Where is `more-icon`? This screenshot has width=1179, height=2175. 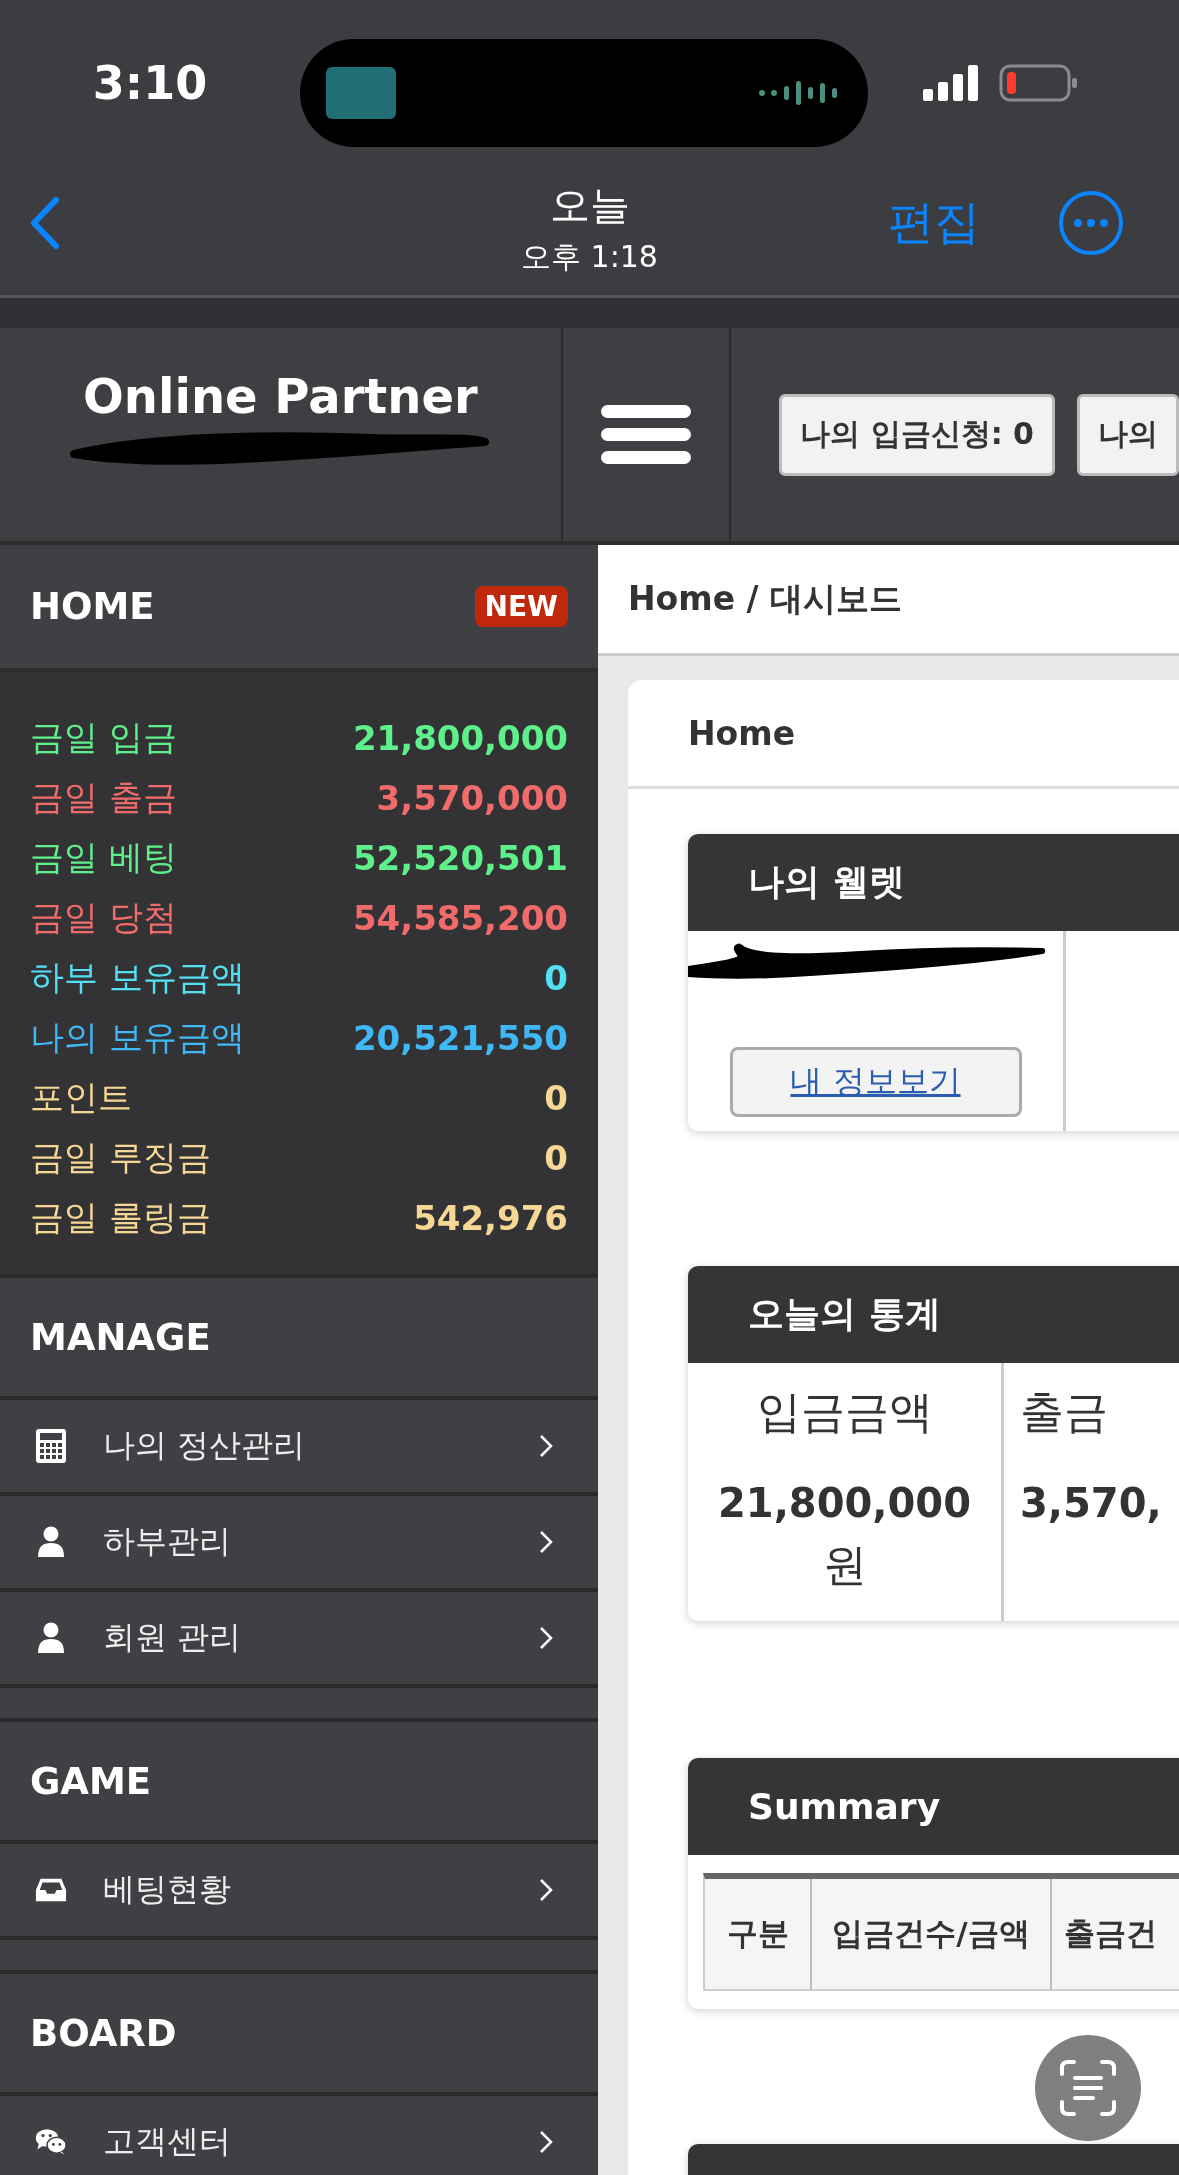 more-icon is located at coordinates (1091, 222).